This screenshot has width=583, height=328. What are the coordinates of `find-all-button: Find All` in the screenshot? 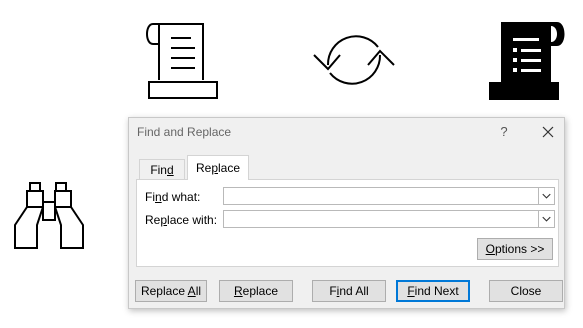 It's located at (349, 291).